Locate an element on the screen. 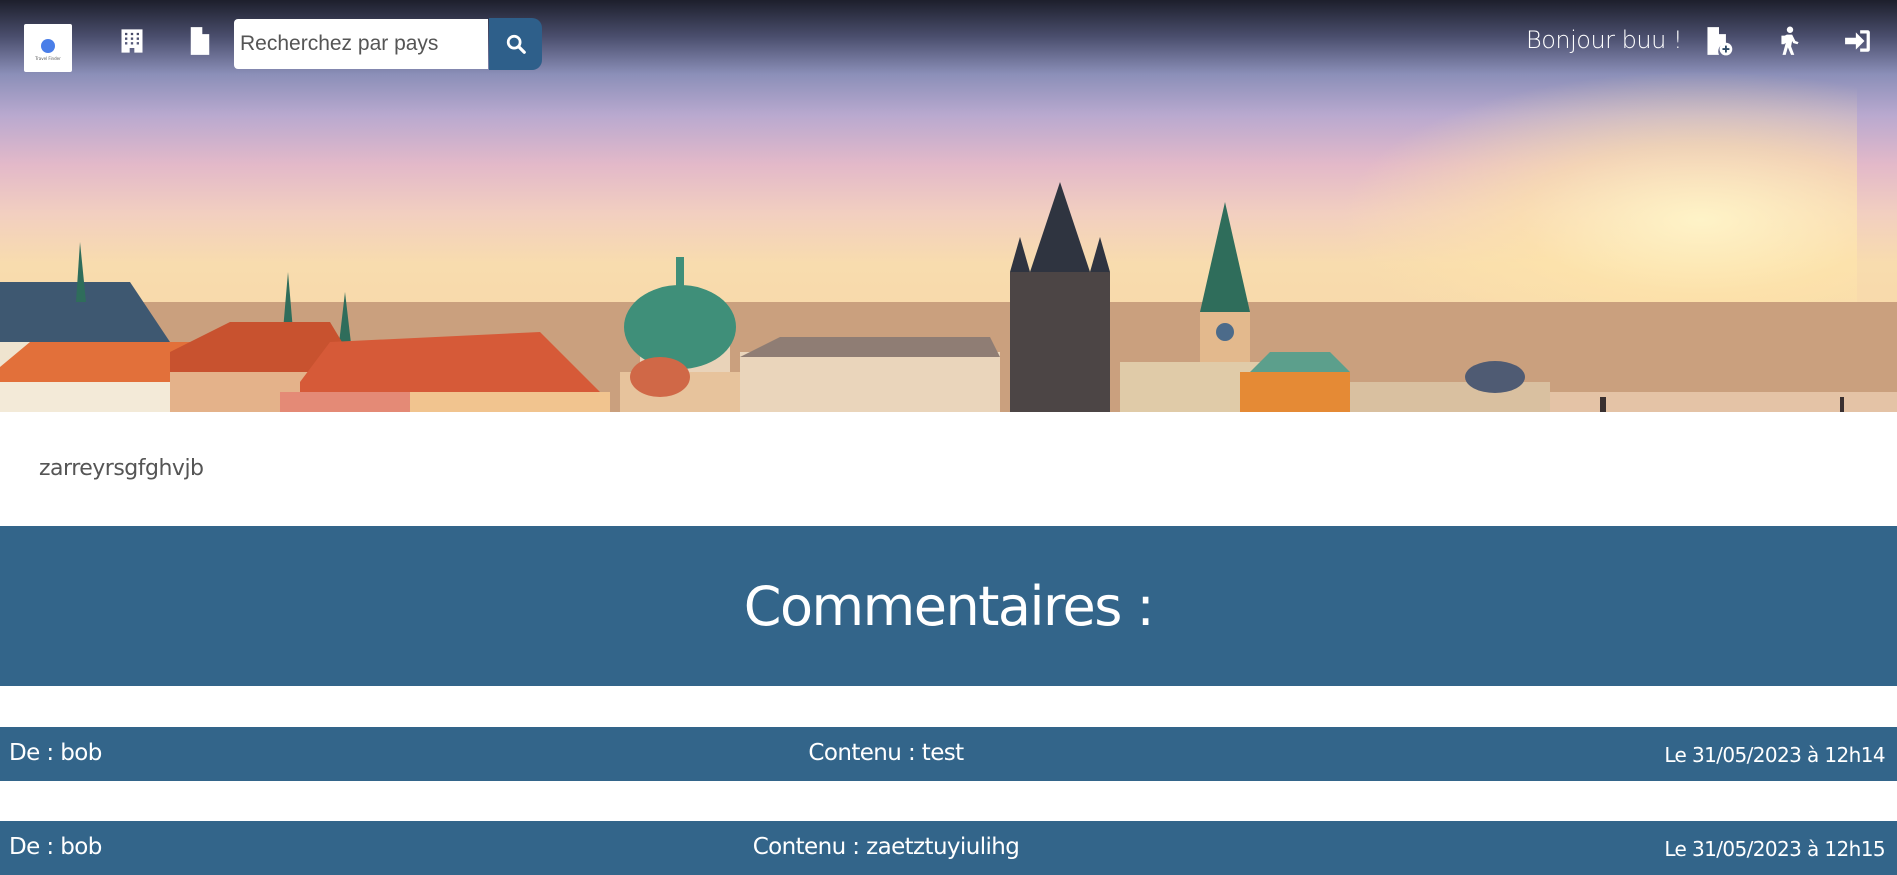  logo-text: Travel Finder is located at coordinates (48, 58).